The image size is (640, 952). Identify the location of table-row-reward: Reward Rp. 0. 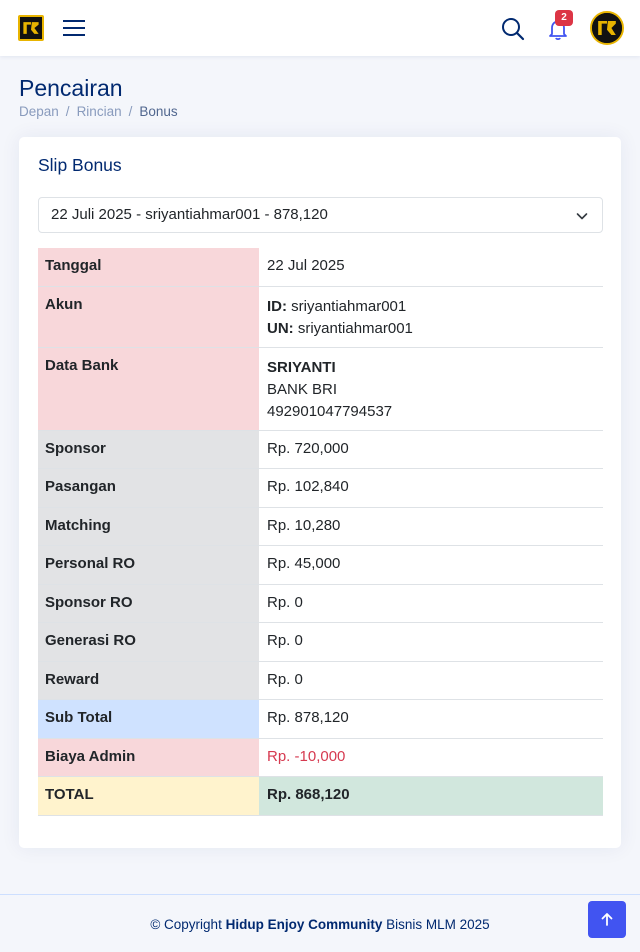
(320, 680).